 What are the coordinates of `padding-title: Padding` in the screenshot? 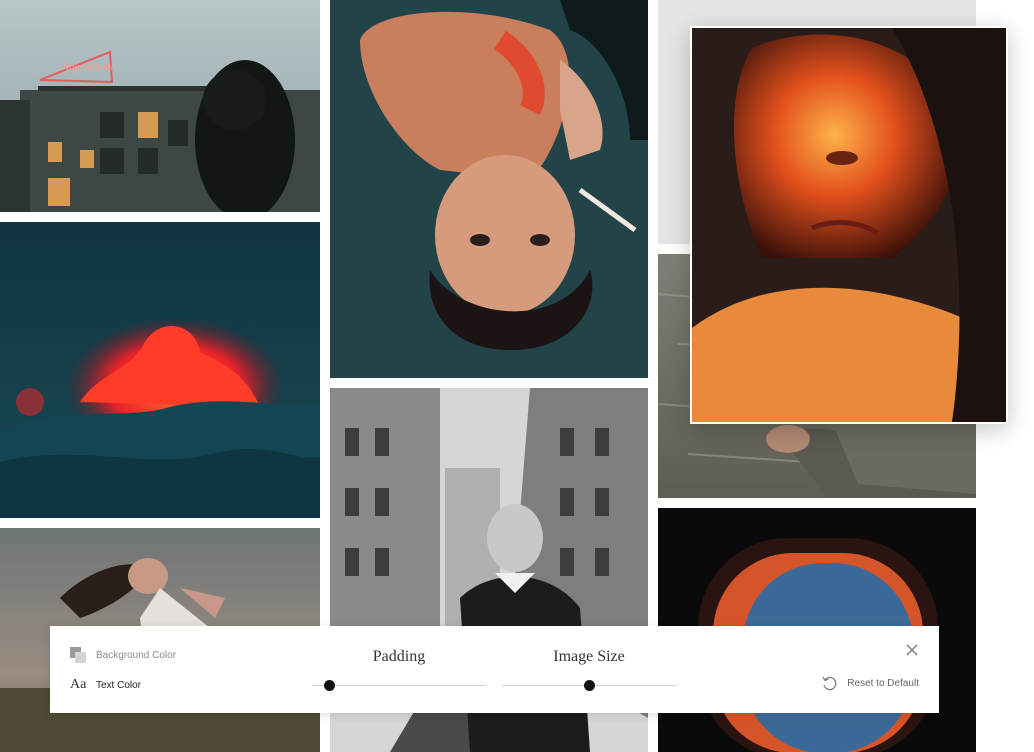 It's located at (399, 656).